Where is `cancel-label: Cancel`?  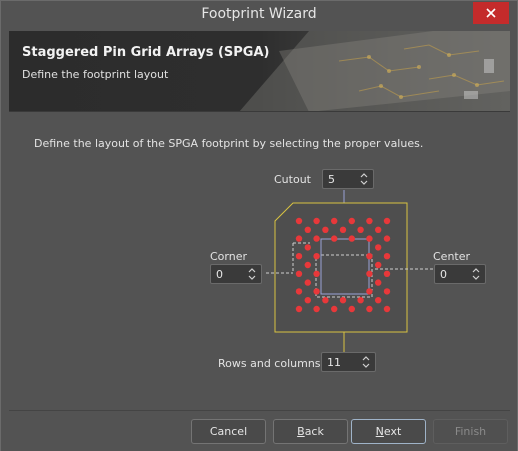 cancel-label: Cancel is located at coordinates (228, 431).